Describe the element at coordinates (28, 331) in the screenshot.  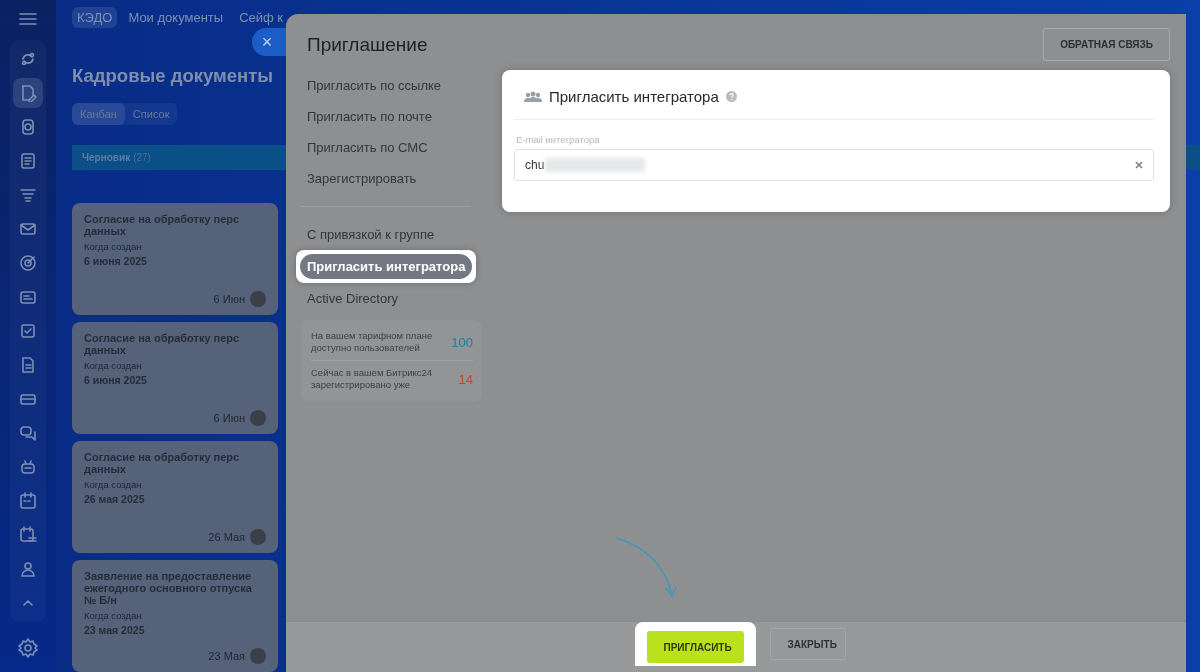
I see `checkbox-icon` at that location.